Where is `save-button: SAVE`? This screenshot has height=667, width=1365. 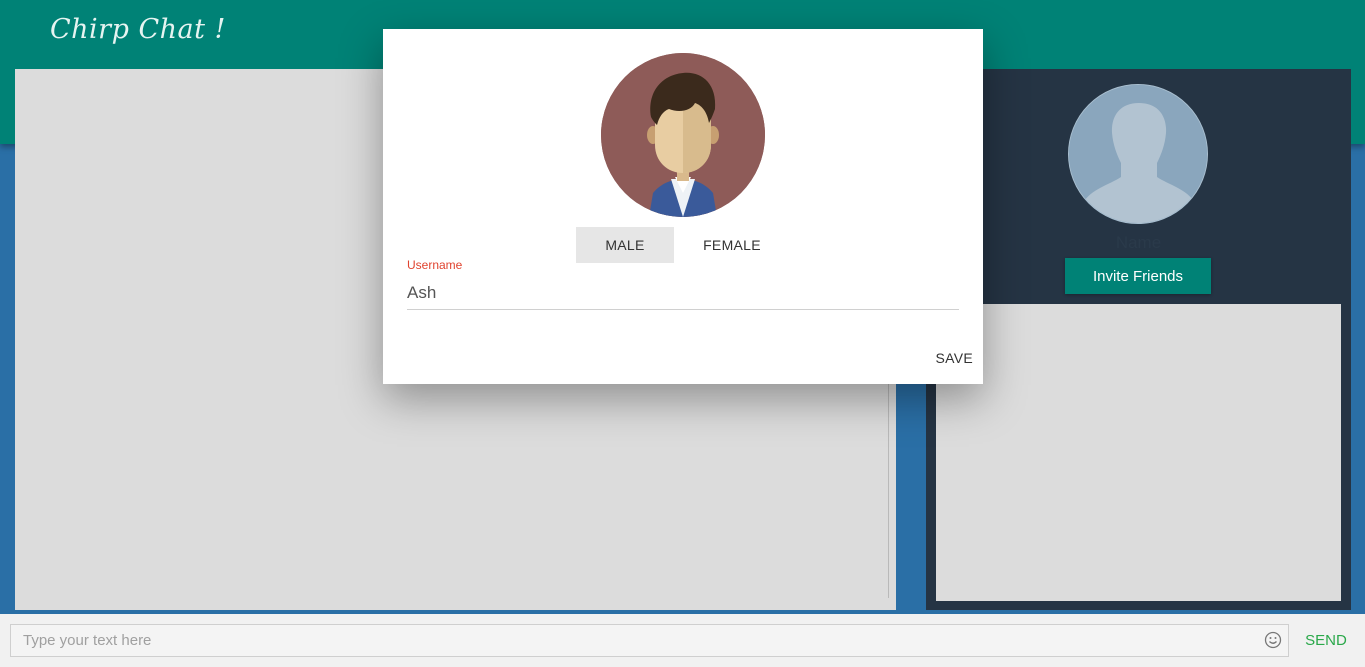
save-button: SAVE is located at coordinates (943, 358).